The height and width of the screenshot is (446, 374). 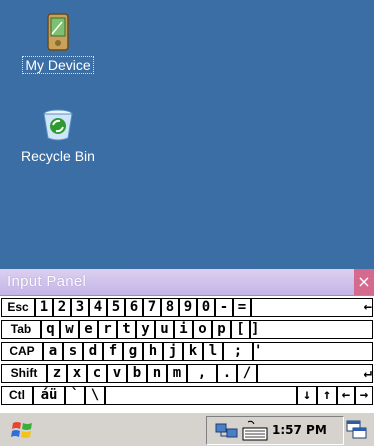 What do you see at coordinates (44, 307) in the screenshot?
I see `key-1: 1` at bounding box center [44, 307].